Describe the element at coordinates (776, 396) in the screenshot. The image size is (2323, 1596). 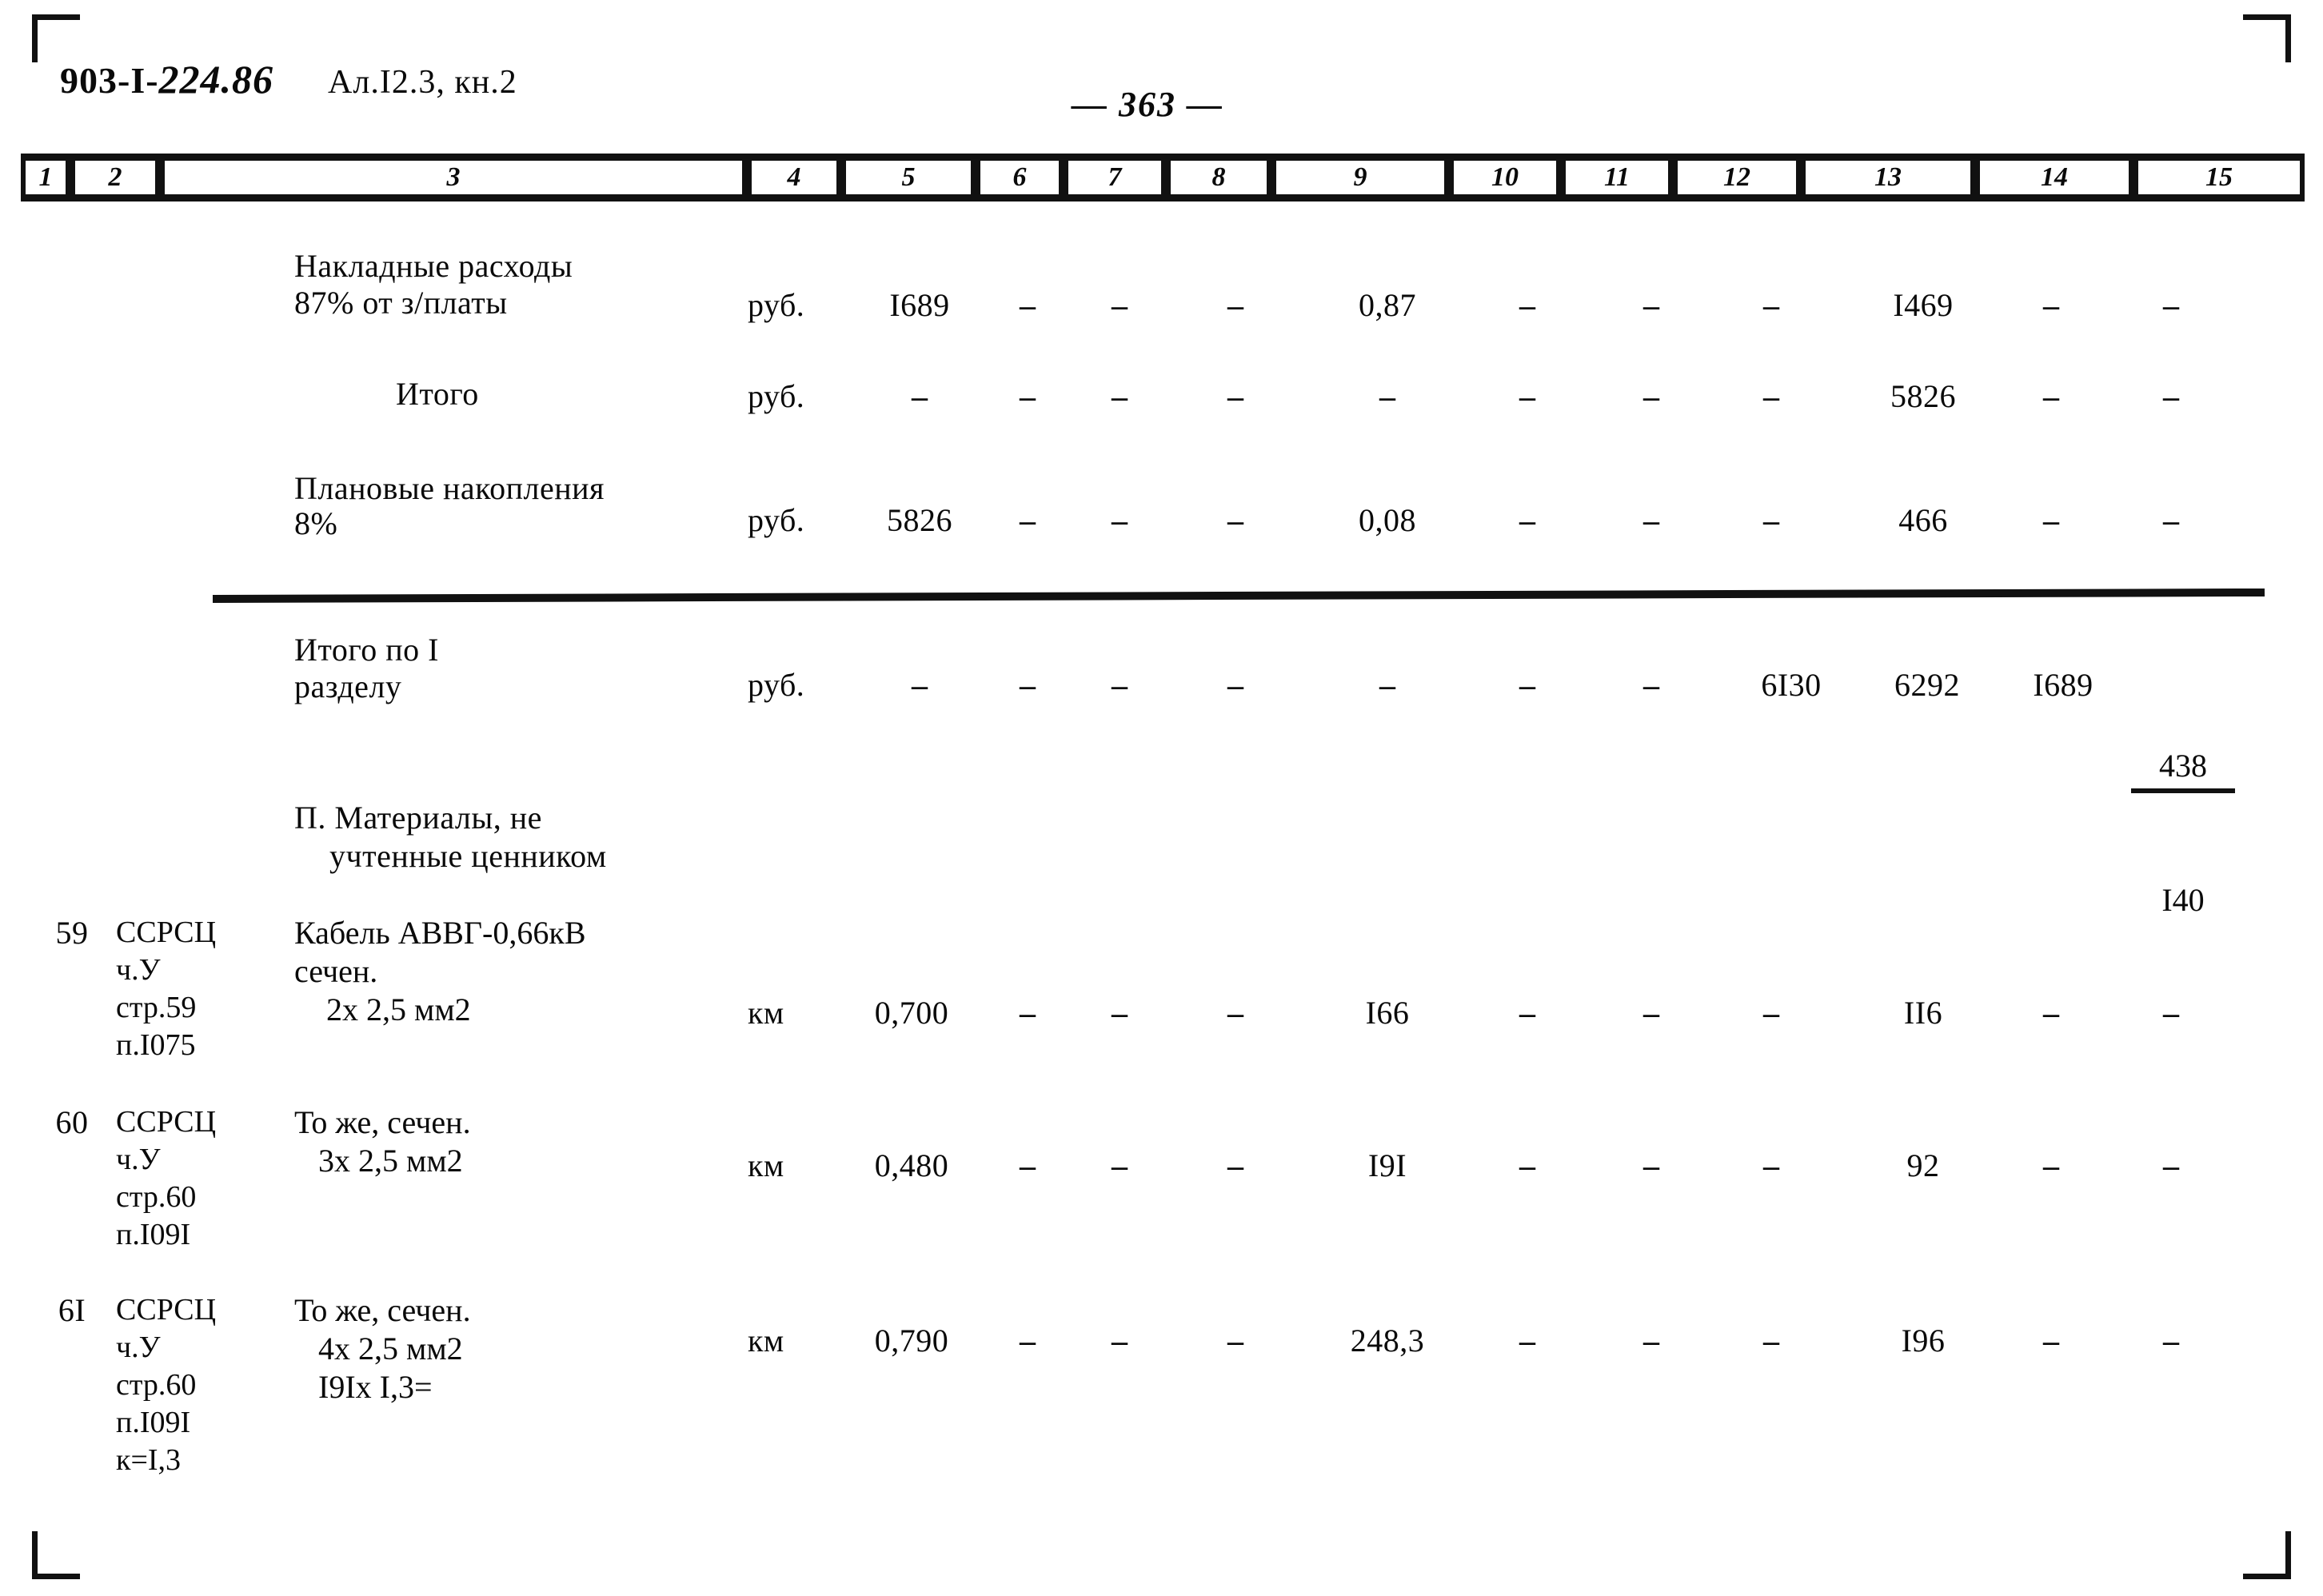
I see `row-subtotal-c4: руб.` at that location.